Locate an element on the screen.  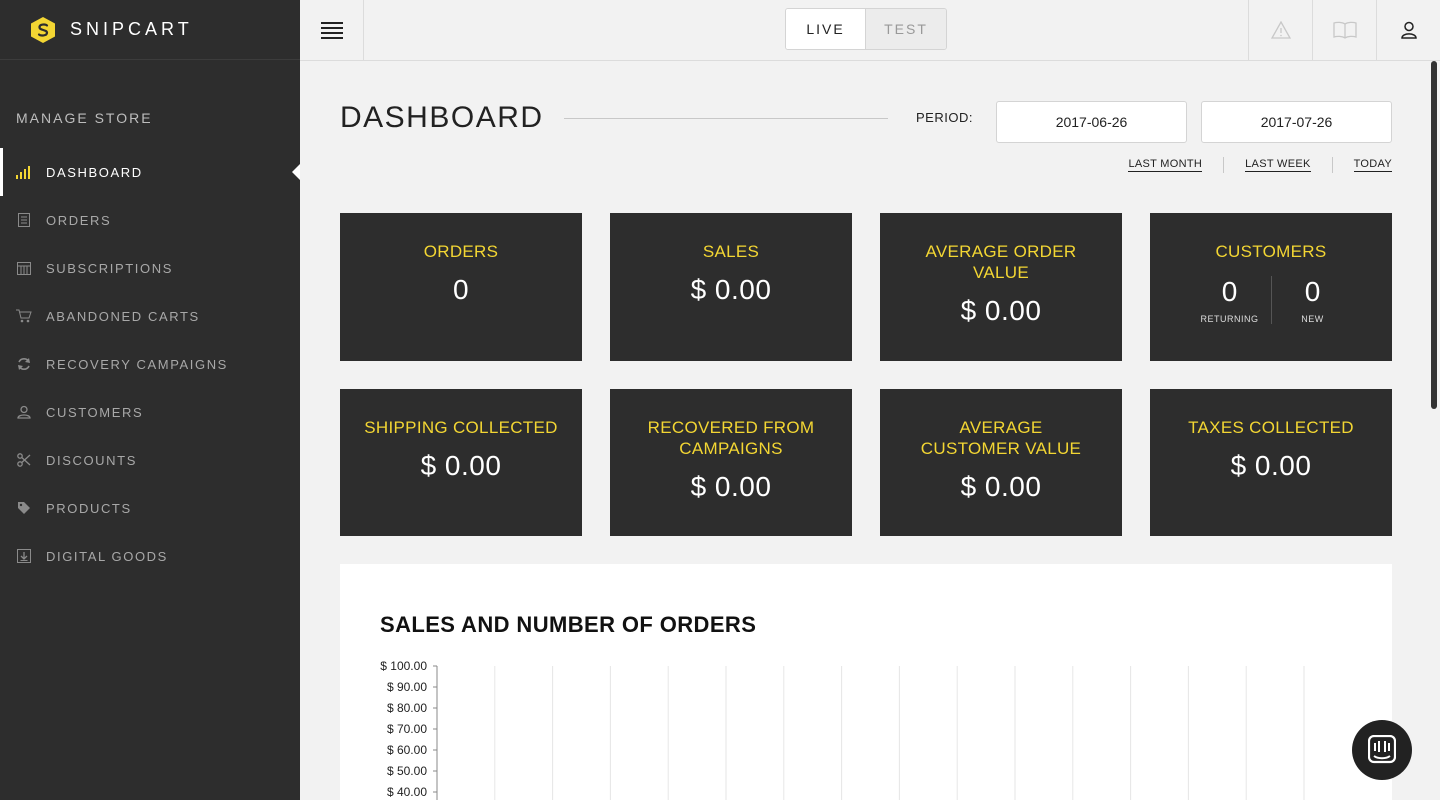
quick-ranges: LAST MONTH LAST WEEK TODAY is located at coordinates (1260, 165).